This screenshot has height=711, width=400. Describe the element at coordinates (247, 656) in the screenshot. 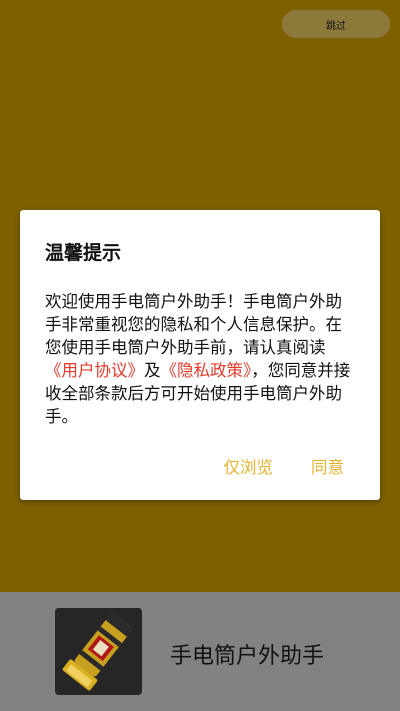

I see `app-name: 手电筒户外助手` at that location.